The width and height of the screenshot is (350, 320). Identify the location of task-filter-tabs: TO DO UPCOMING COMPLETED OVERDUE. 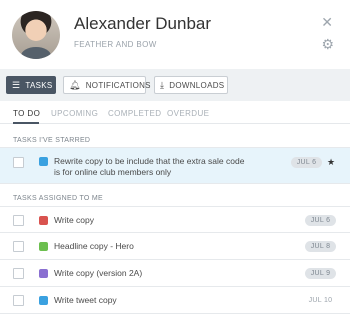
(175, 113).